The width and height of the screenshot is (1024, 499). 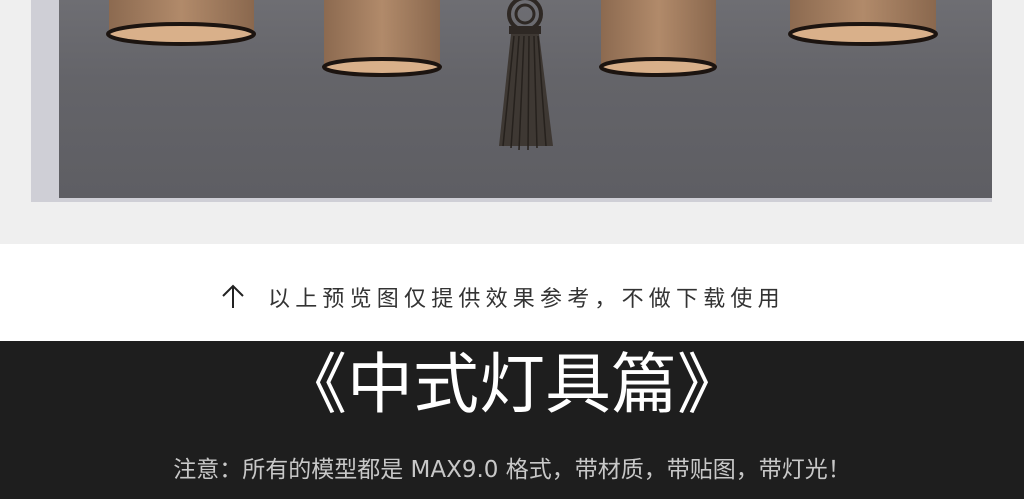 I want to click on page-title: 《中式灯具篇》, so click(x=512, y=384).